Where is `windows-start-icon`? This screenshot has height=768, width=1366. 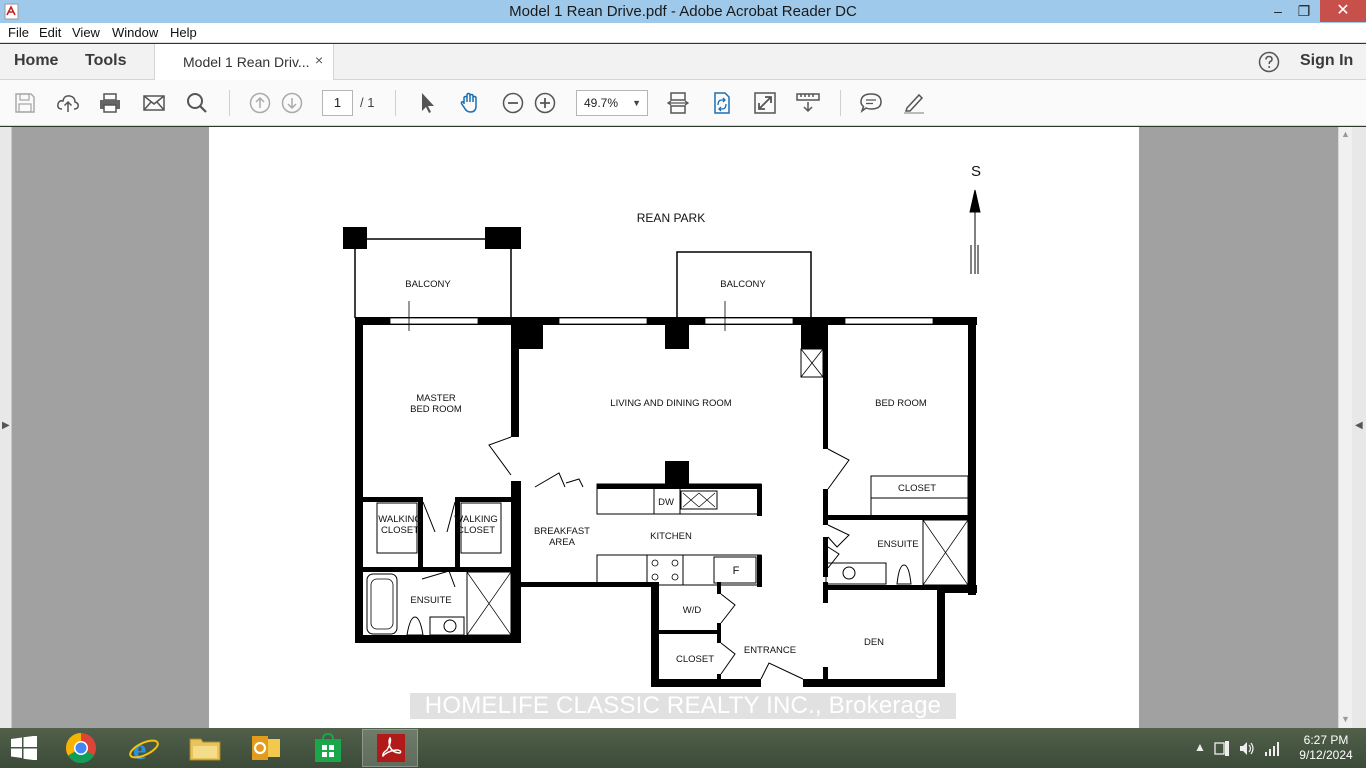
windows-start-icon is located at coordinates (24, 748).